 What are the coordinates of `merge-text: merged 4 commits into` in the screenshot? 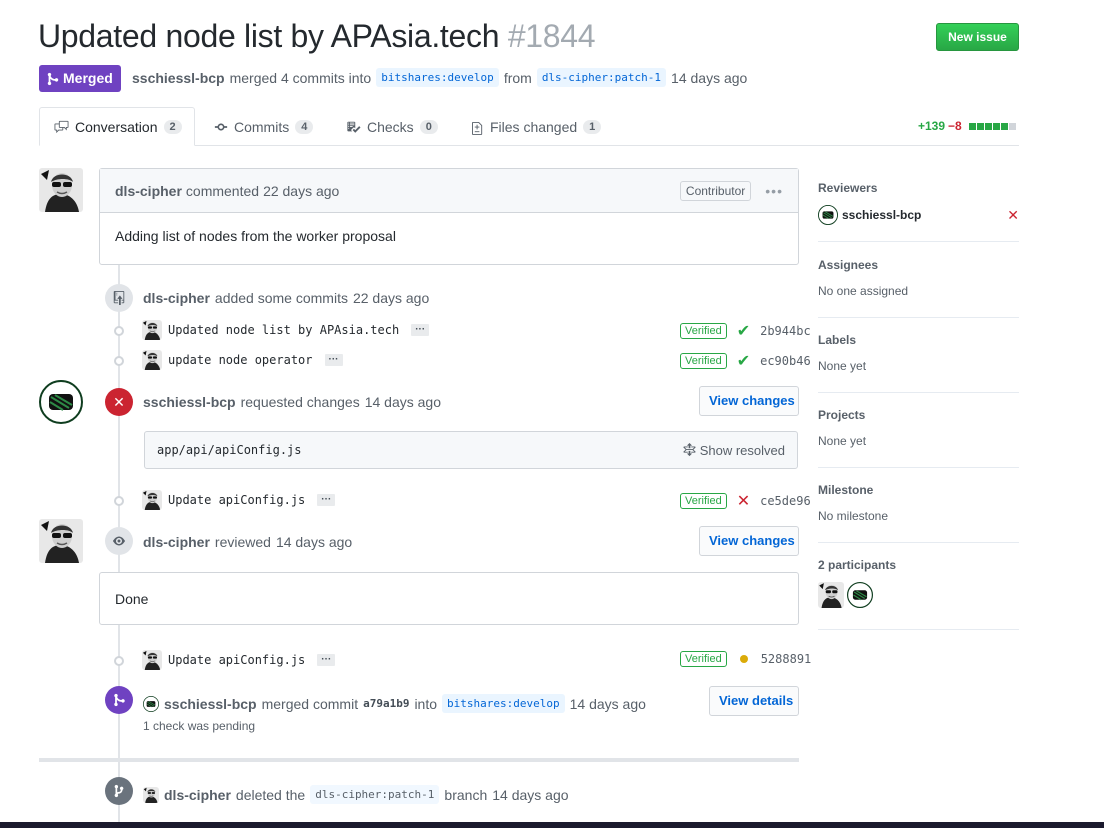 It's located at (300, 77).